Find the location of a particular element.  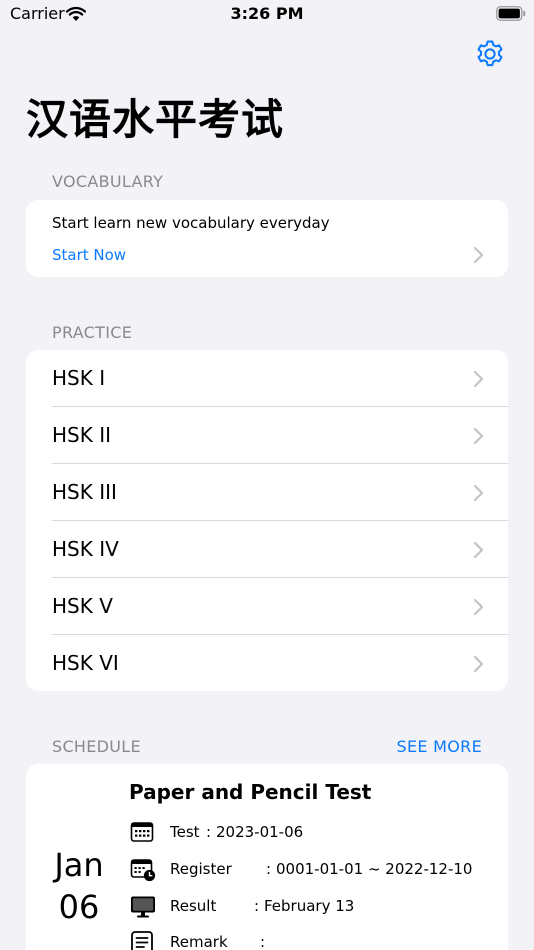

event-month: Jan is located at coordinates (79, 865).